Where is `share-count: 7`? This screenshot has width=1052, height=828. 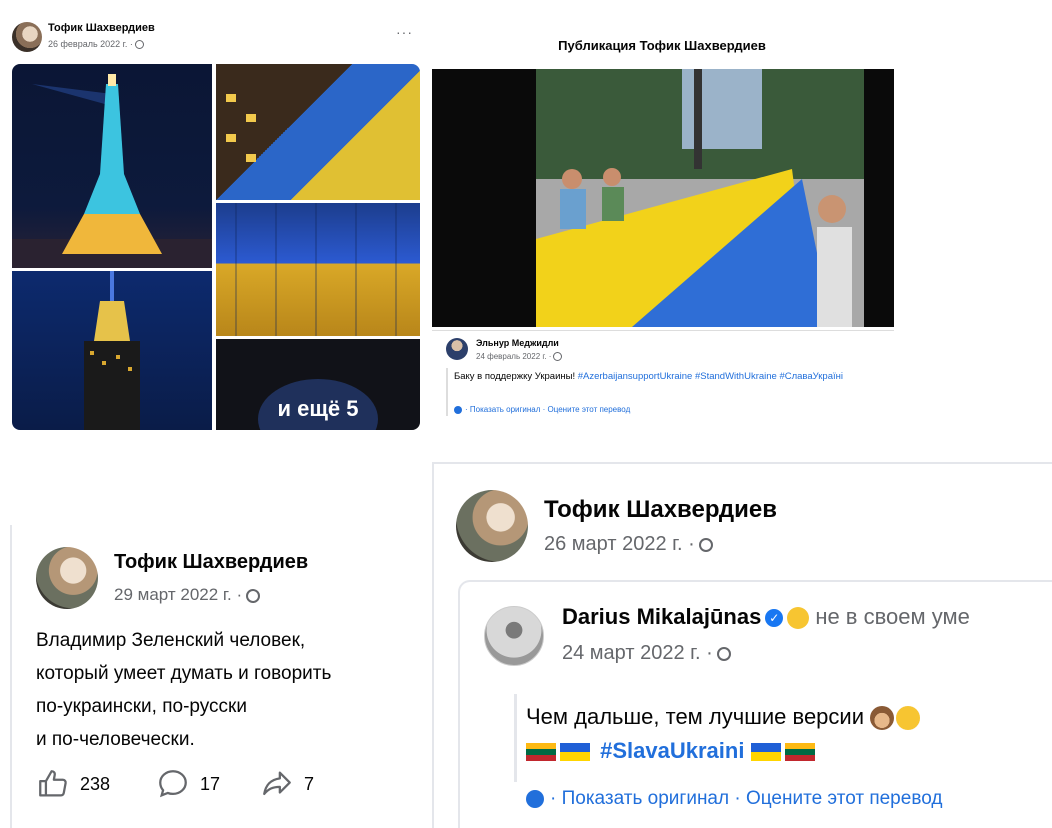 share-count: 7 is located at coordinates (309, 783).